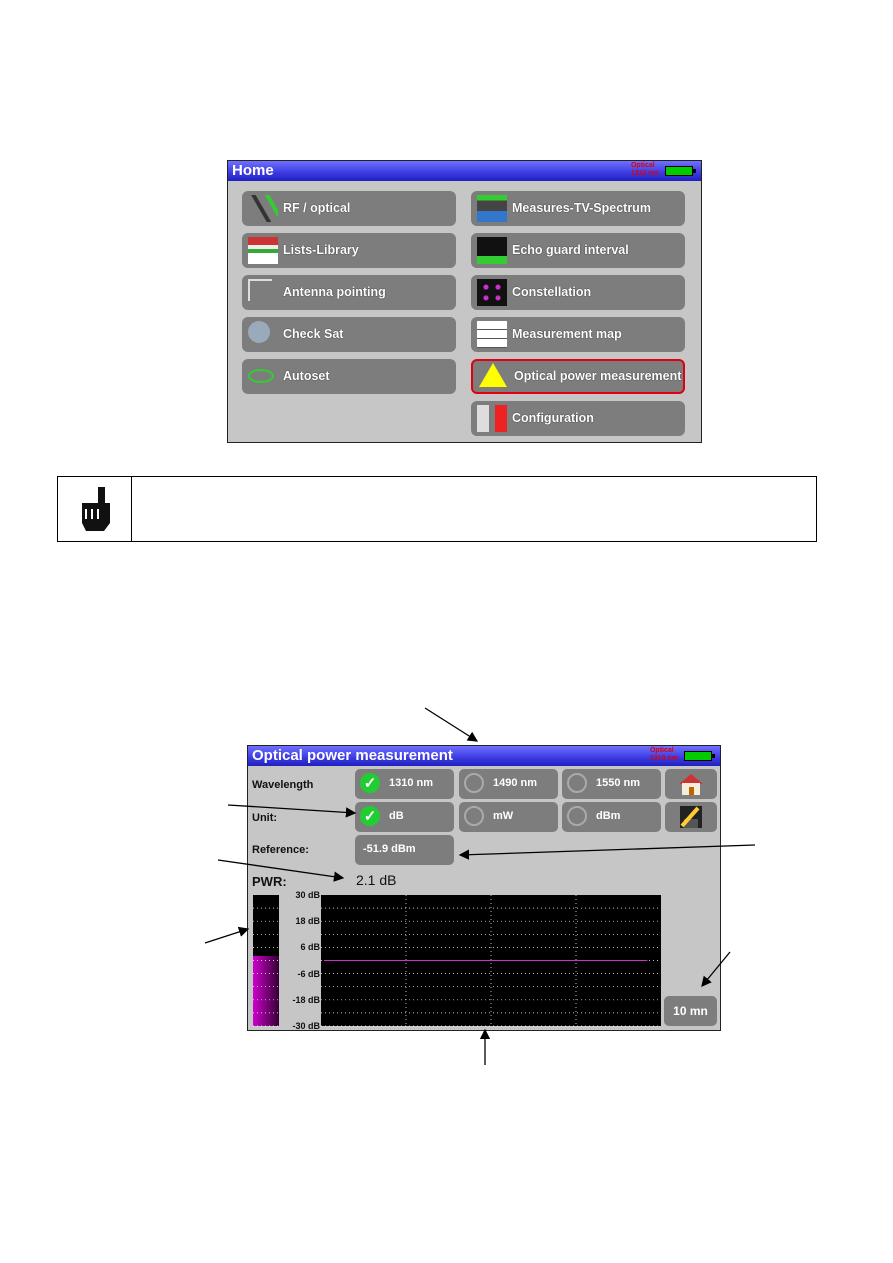 The width and height of the screenshot is (893, 1263). I want to click on note-icon-cell, so click(95, 509).